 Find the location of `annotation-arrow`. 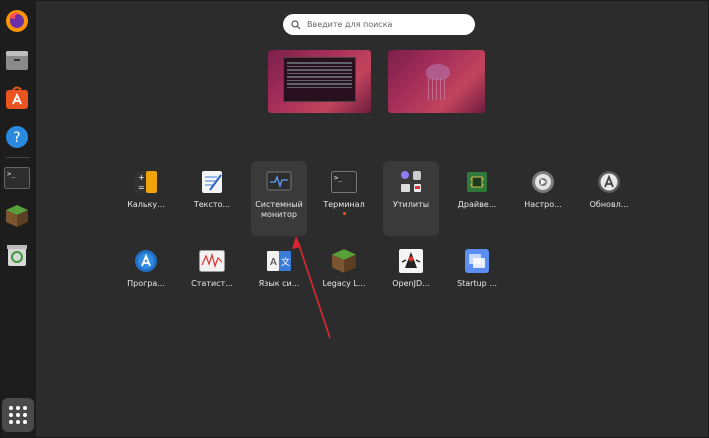

annotation-arrow is located at coordinates (311, 287).